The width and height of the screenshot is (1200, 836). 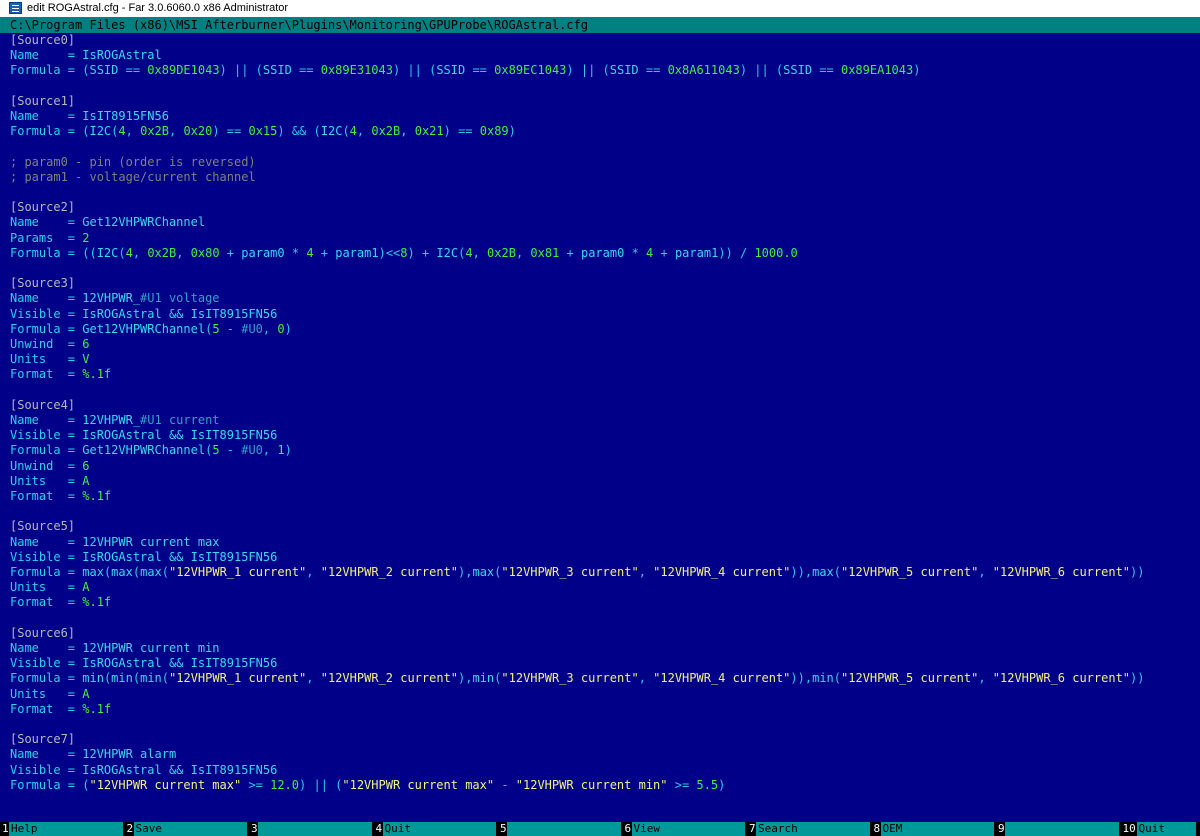 What do you see at coordinates (115, 648) in the screenshot?
I see `editor-line: Name = 12VHPWR current min` at bounding box center [115, 648].